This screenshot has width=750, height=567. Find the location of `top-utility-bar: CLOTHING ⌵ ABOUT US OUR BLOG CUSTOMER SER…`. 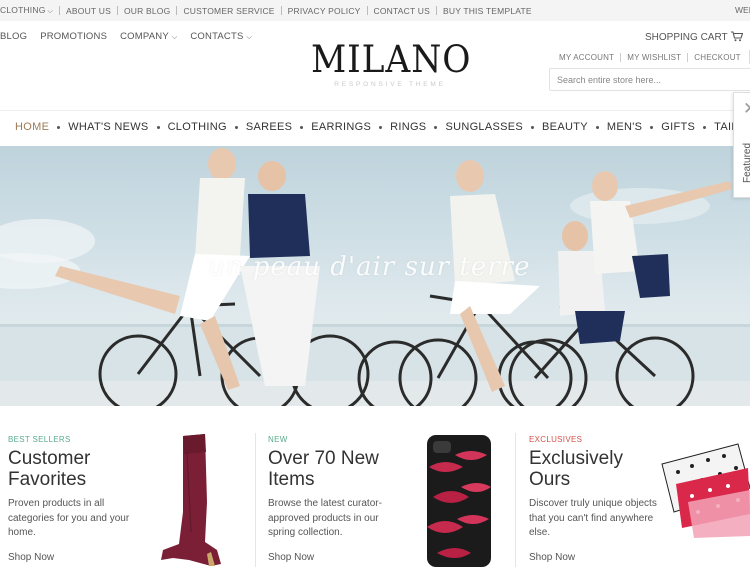

top-utility-bar: CLOTHING ⌵ ABOUT US OUR BLOG CUSTOMER SER… is located at coordinates (375, 10).